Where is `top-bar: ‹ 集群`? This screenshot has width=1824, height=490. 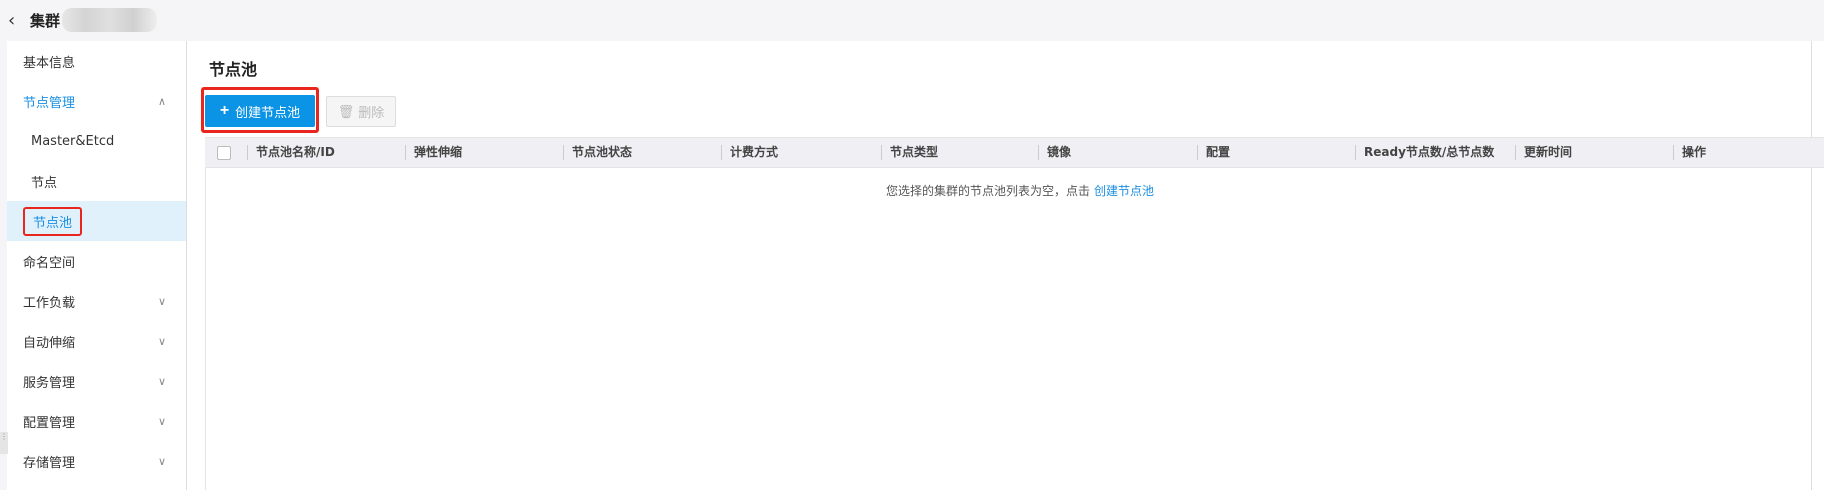
top-bar: ‹ 集群 is located at coordinates (912, 20).